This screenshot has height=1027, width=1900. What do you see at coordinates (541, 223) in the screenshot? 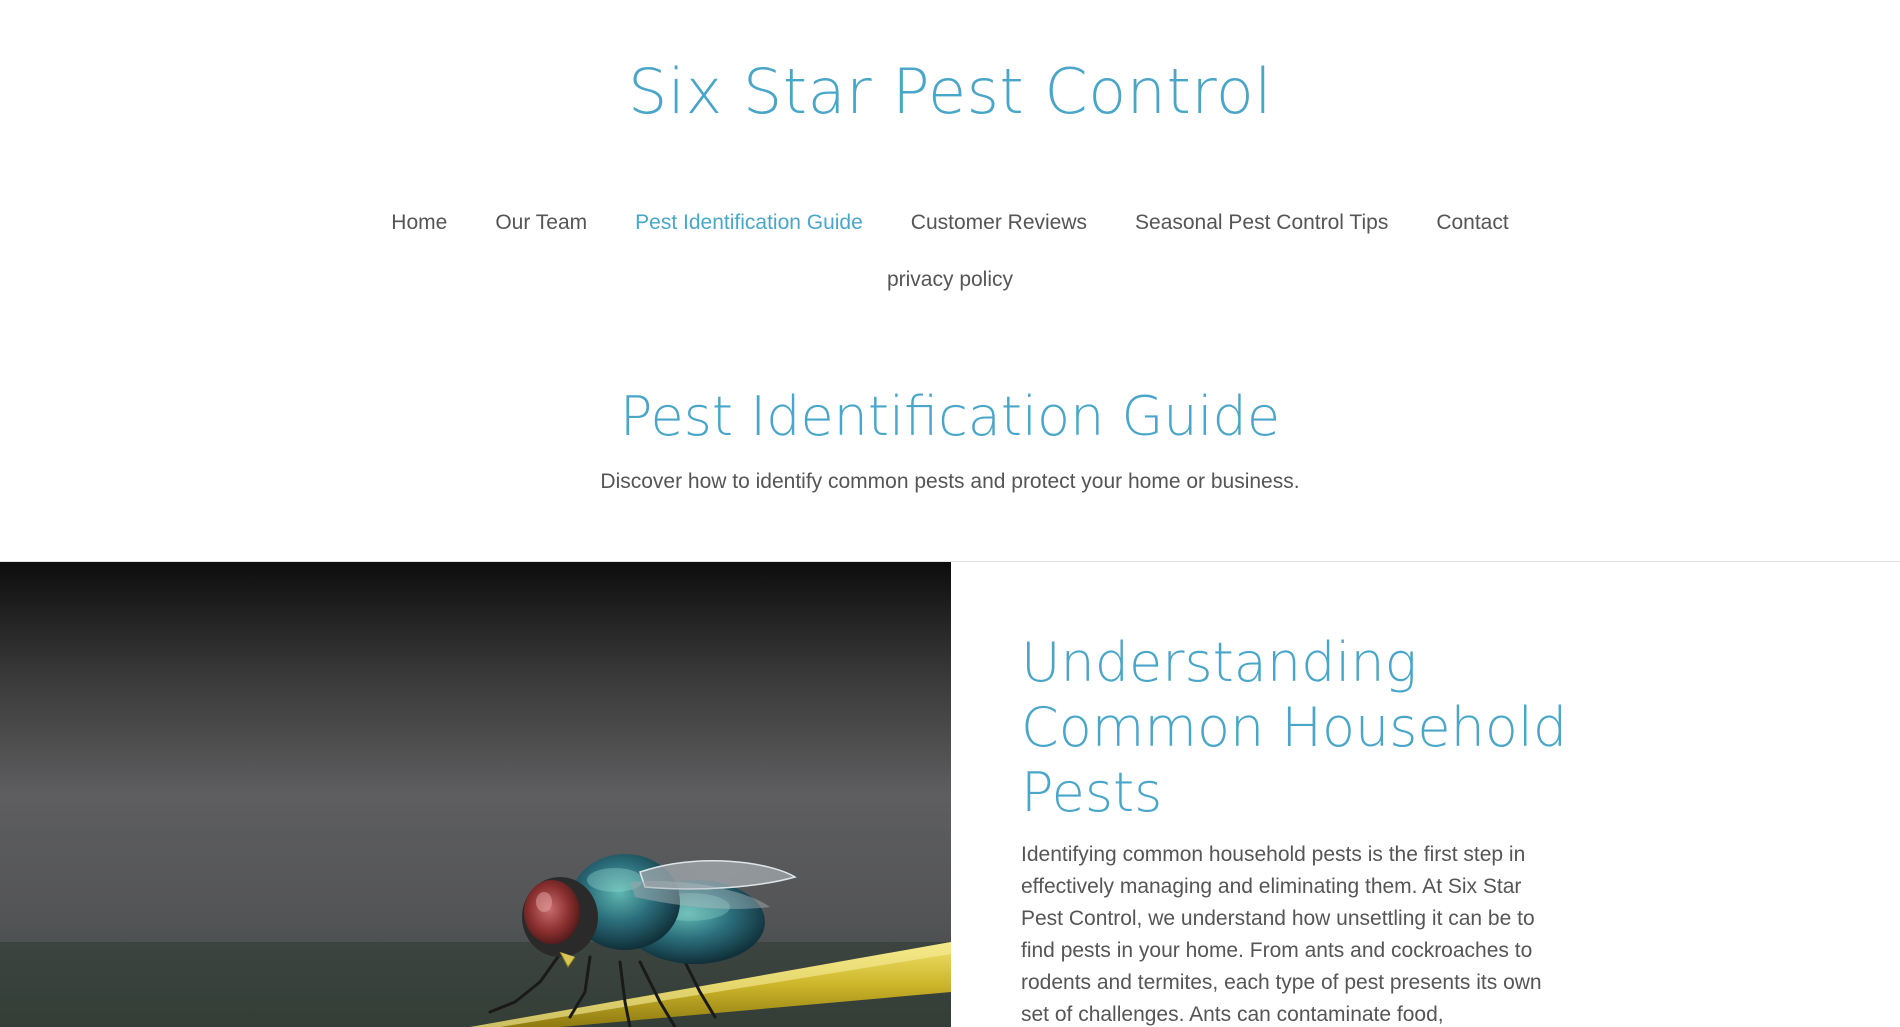
I see `nav-item-our-team: Our Team` at bounding box center [541, 223].